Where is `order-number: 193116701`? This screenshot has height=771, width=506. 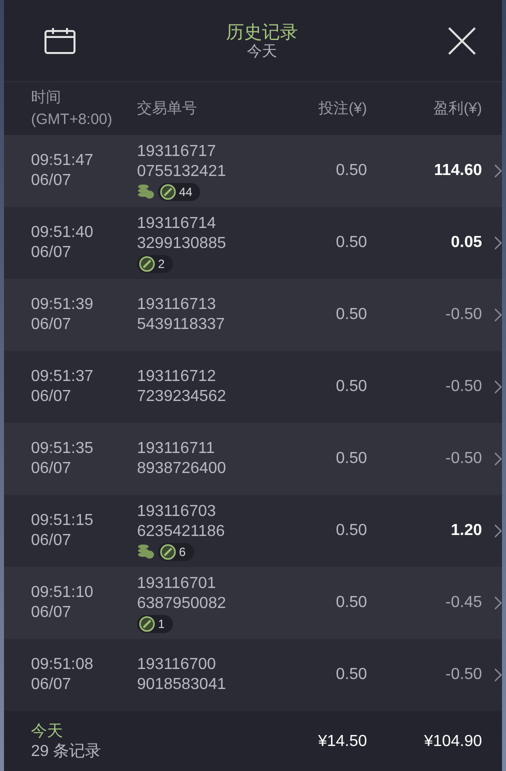 order-number: 193116701 is located at coordinates (176, 584).